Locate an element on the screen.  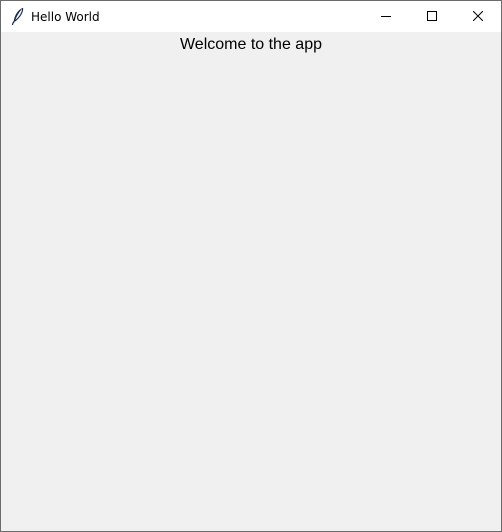
feather-icon is located at coordinates (18, 16).